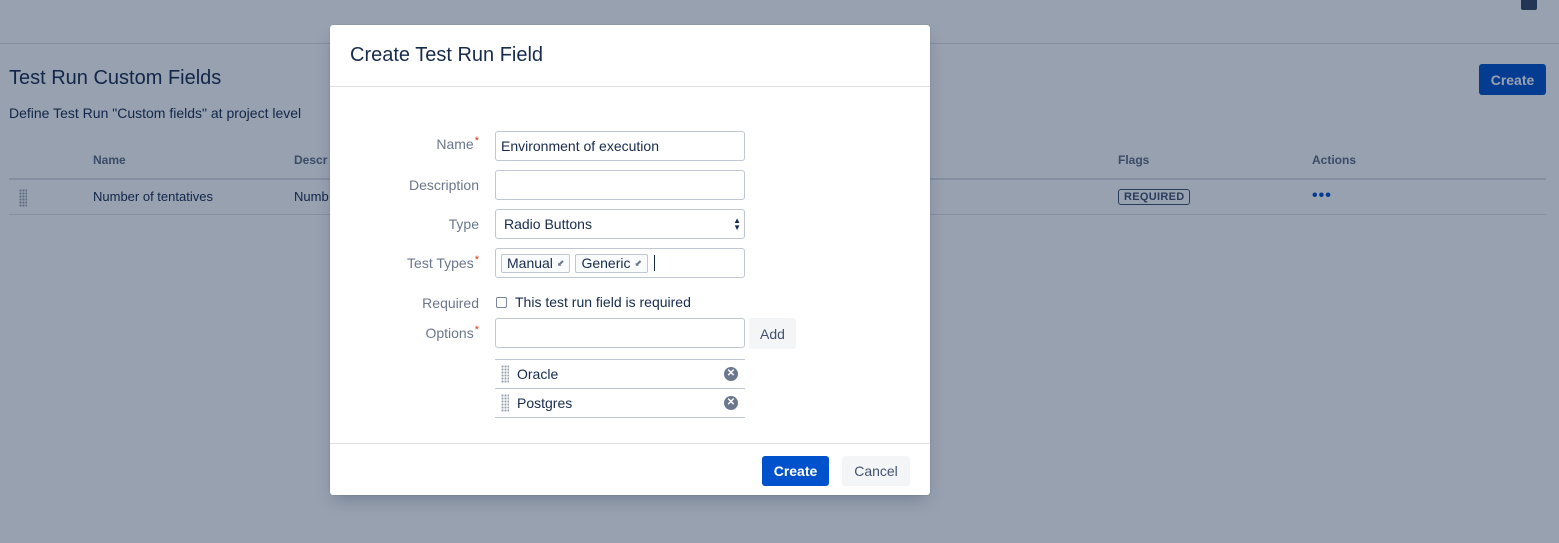 This screenshot has height=543, width=1559. I want to click on add-option-button: Add, so click(772, 333).